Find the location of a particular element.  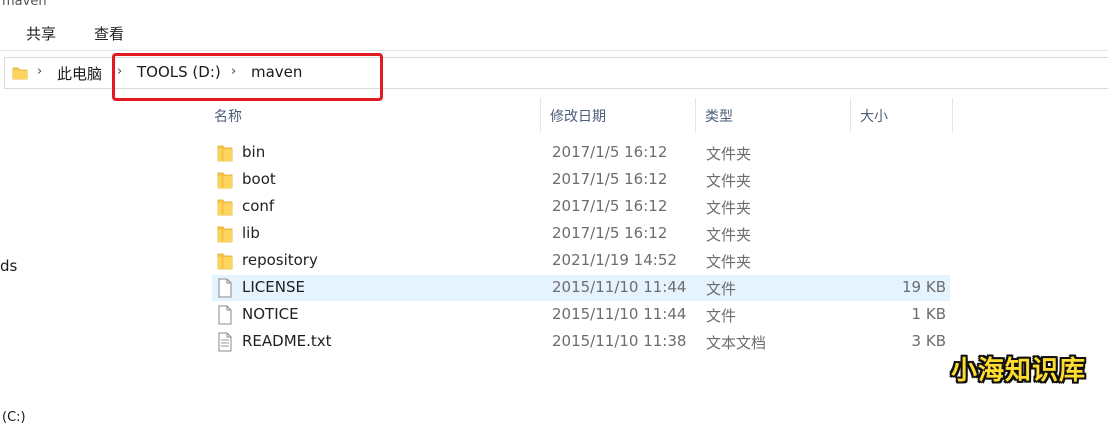

file-row: boot 2017/1/5 16:12 文件夹 is located at coordinates (581, 180).